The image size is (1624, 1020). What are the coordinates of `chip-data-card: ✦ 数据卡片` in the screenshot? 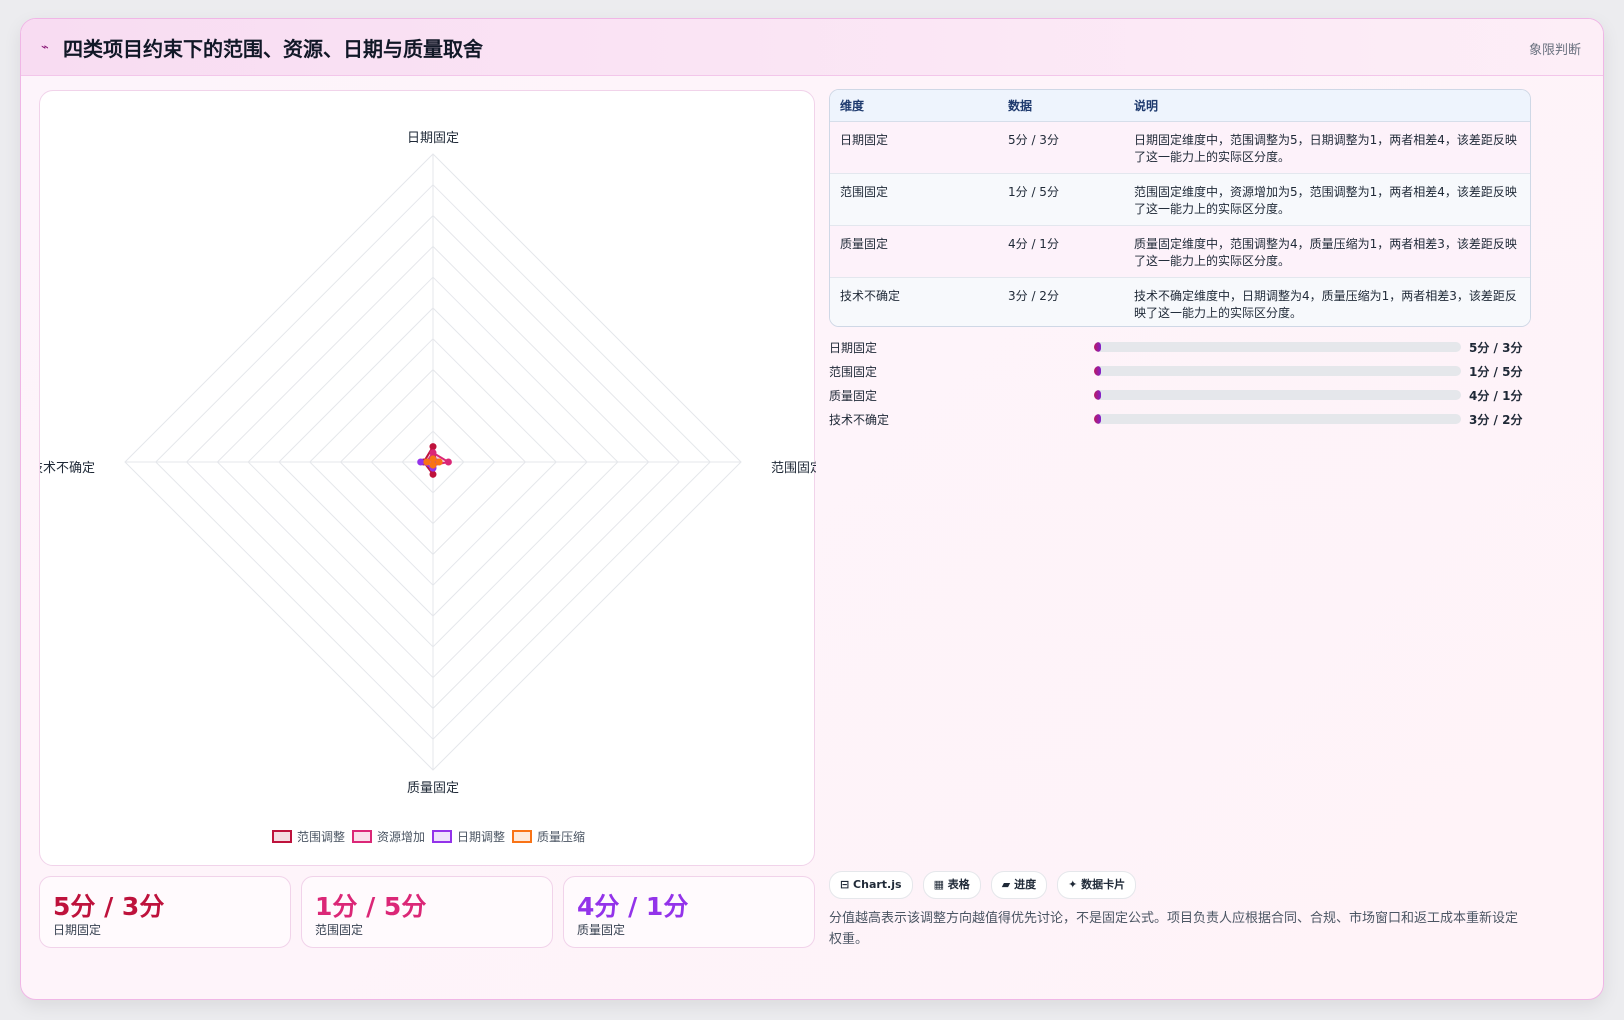 It's located at (1097, 885).